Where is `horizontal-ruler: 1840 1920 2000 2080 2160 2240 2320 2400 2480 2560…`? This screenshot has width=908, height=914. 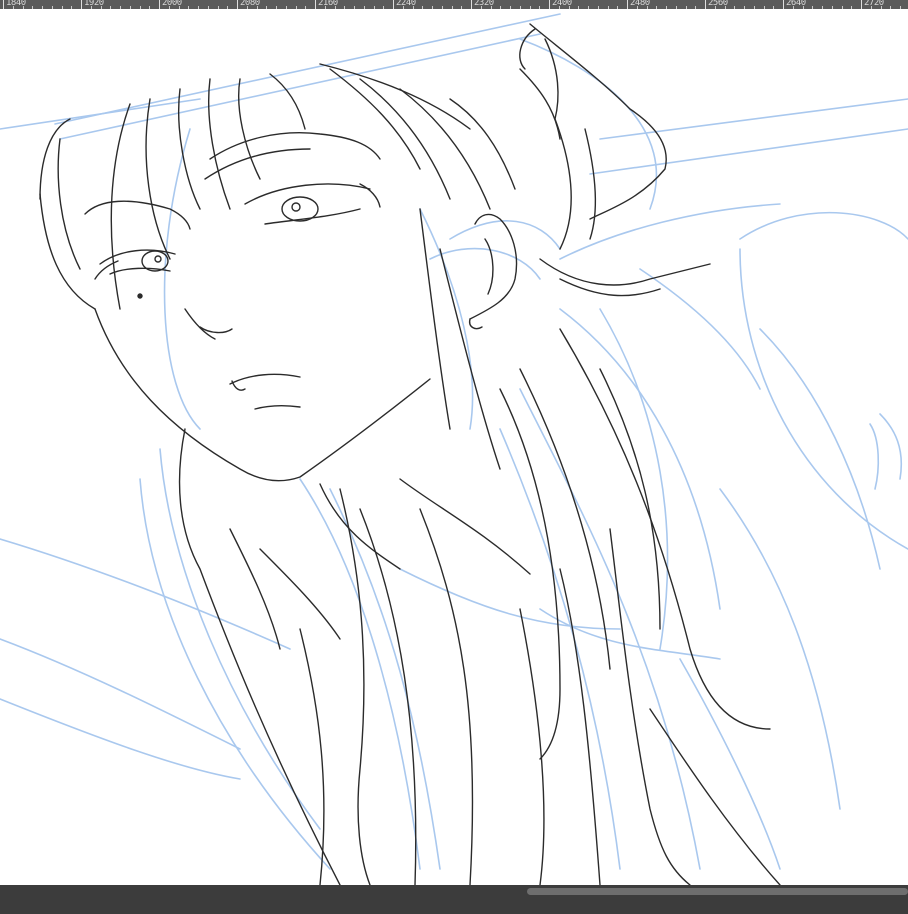
horizontal-ruler: 1840 1920 2000 2080 2160 2240 2320 2400 2480 2560… is located at coordinates (454, 4).